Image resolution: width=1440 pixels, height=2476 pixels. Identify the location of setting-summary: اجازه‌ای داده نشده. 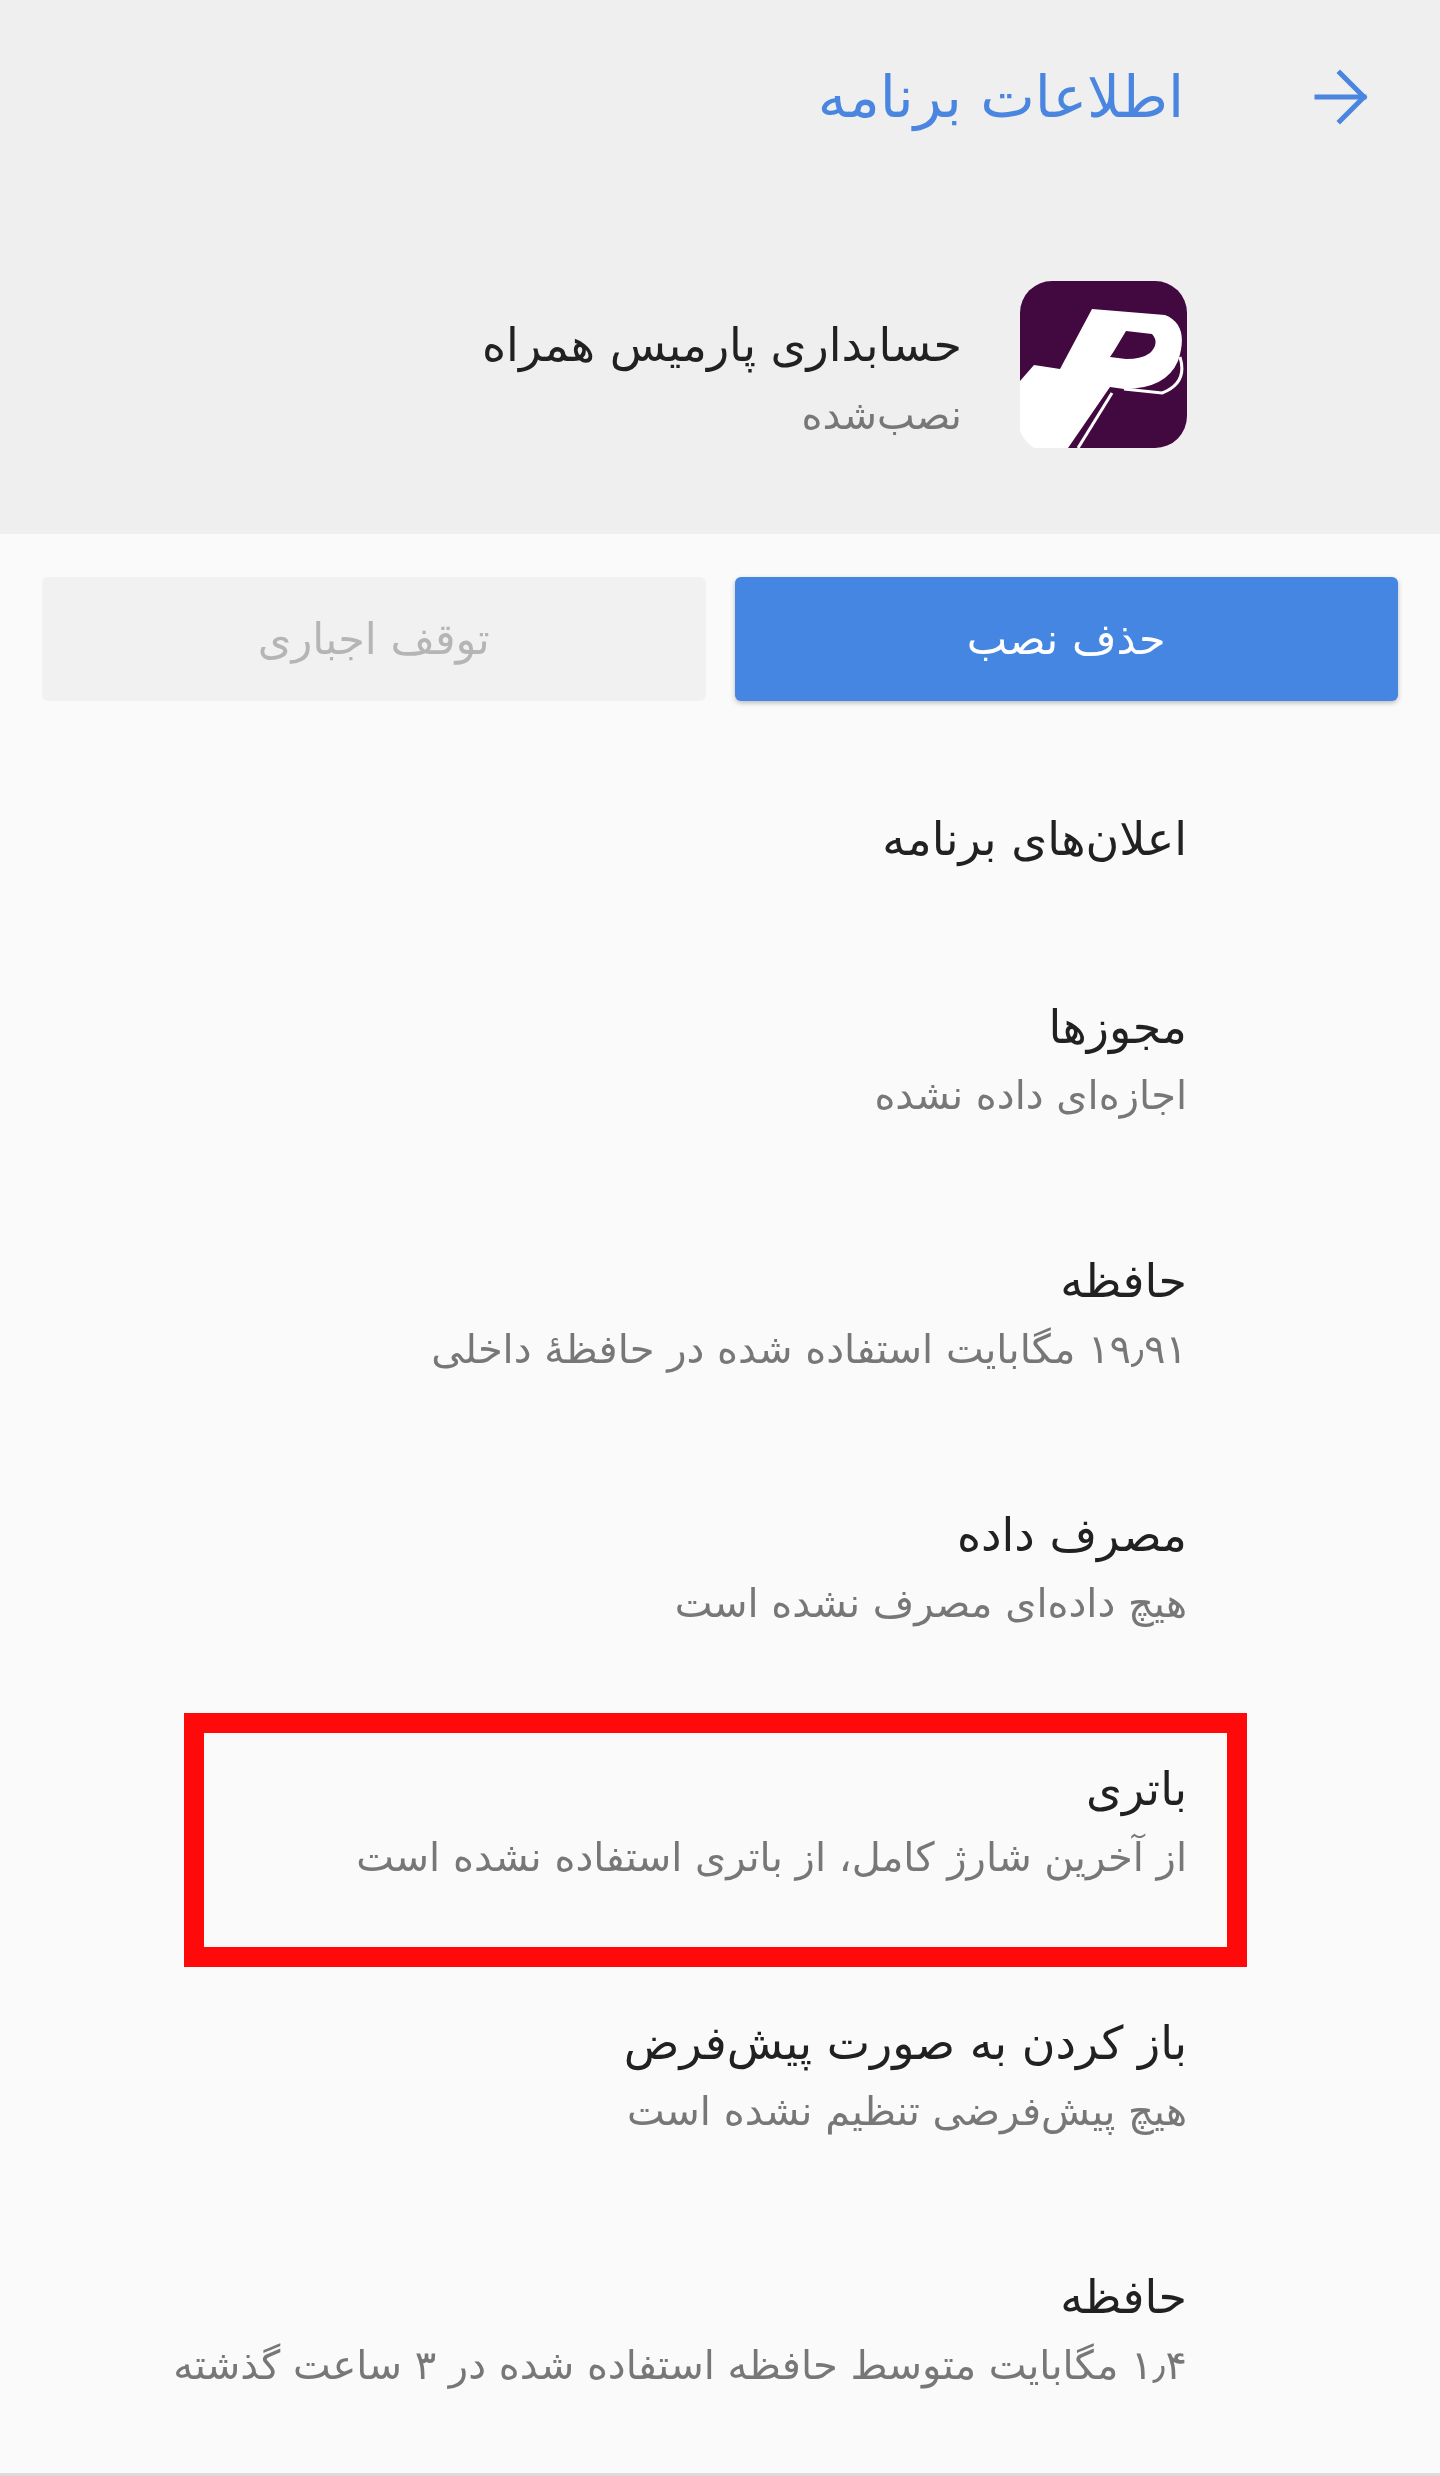
(1030, 1096).